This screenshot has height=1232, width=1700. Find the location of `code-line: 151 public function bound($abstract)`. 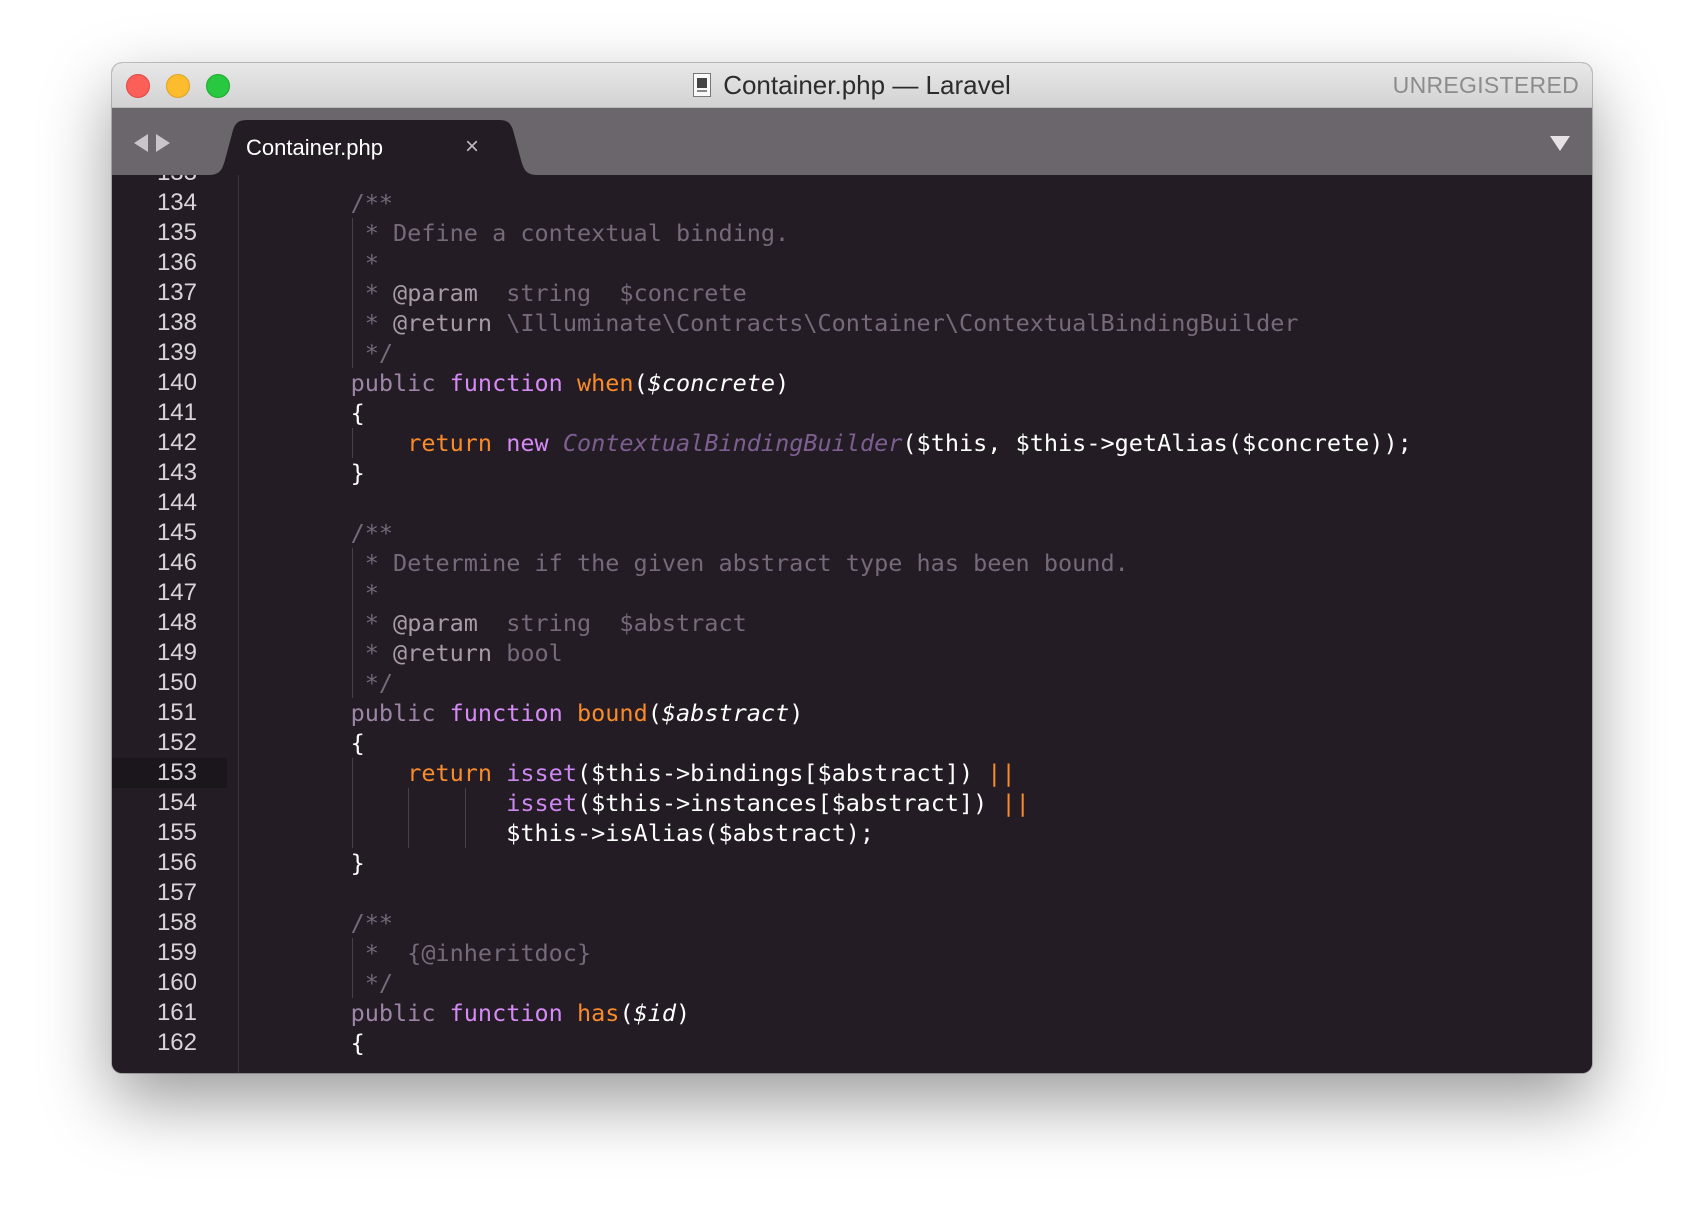

code-line: 151 public function bound($abstract) is located at coordinates (852, 713).